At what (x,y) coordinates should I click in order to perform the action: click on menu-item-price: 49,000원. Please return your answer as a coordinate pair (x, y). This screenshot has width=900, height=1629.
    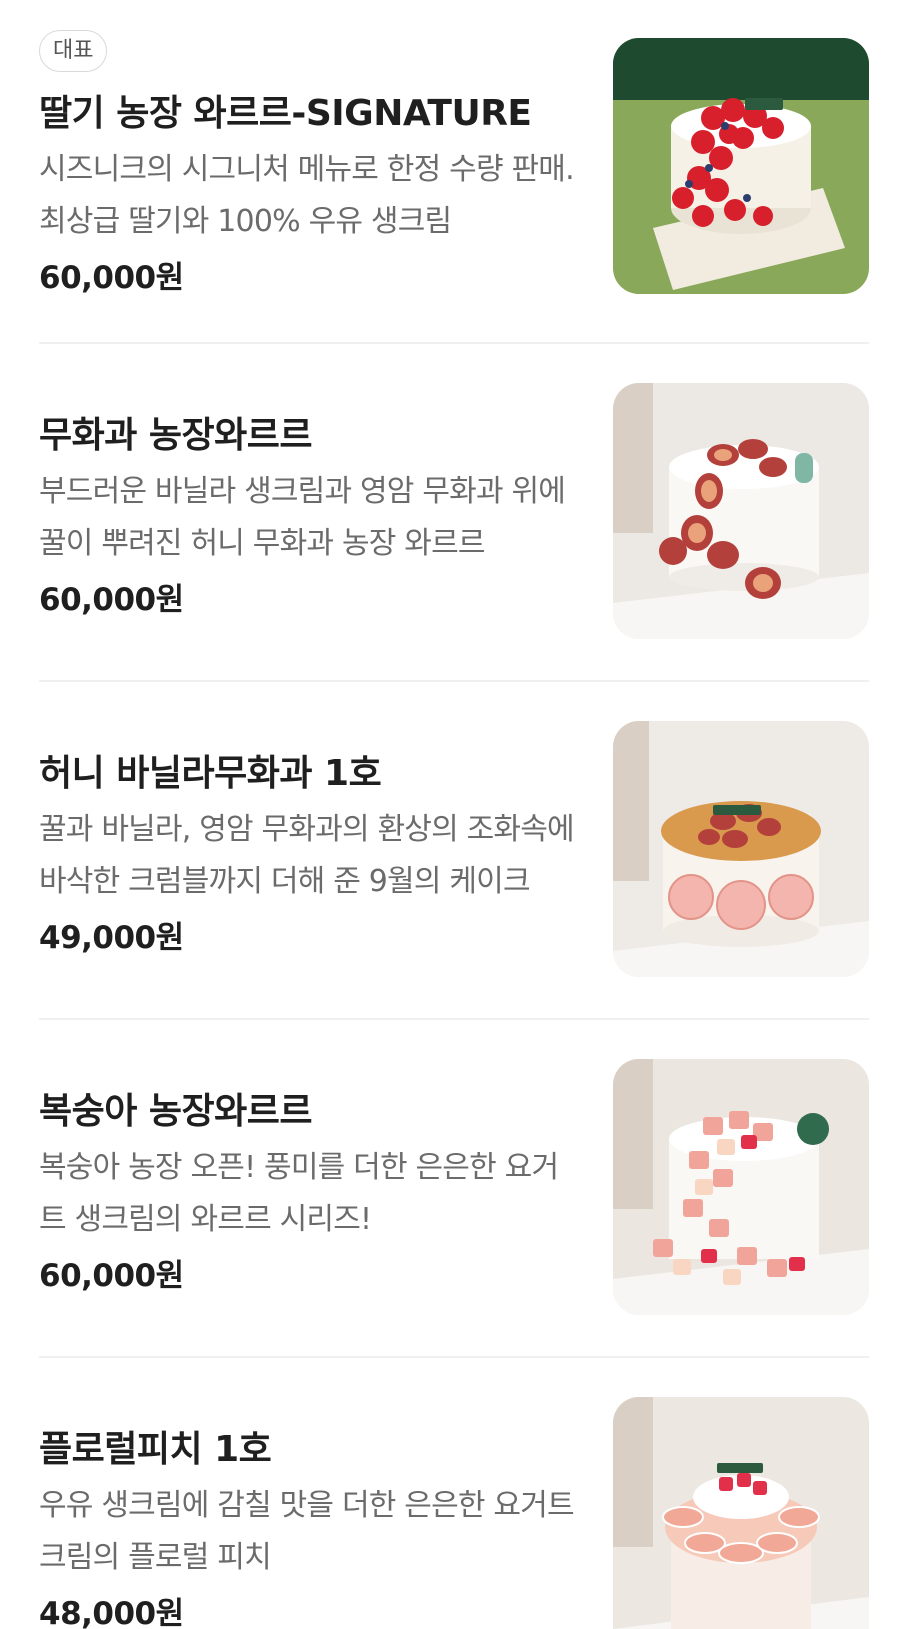
    Looking at the image, I should click on (111, 938).